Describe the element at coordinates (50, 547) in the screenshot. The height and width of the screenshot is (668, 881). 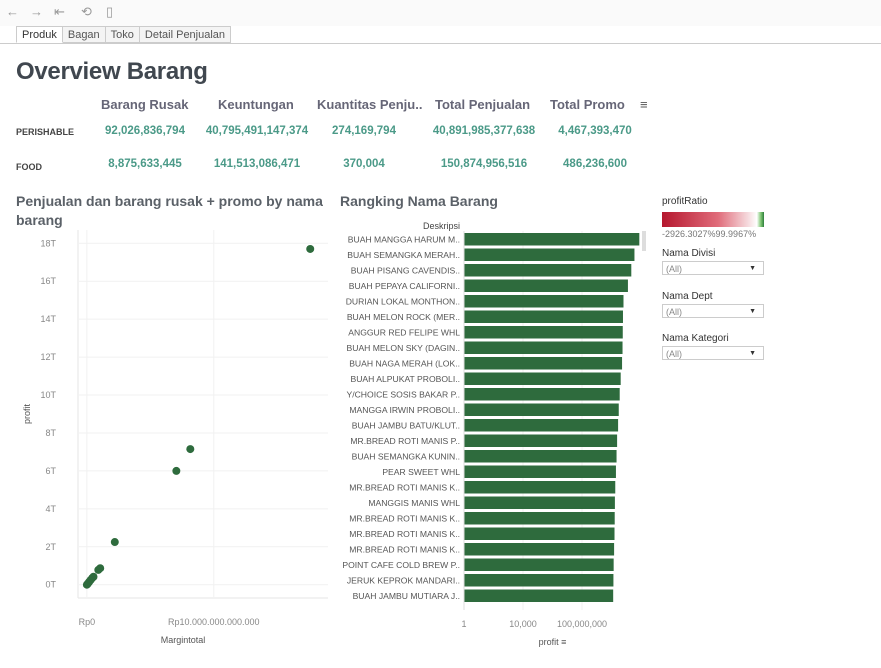
I see `y-tick-label: 2T` at that location.